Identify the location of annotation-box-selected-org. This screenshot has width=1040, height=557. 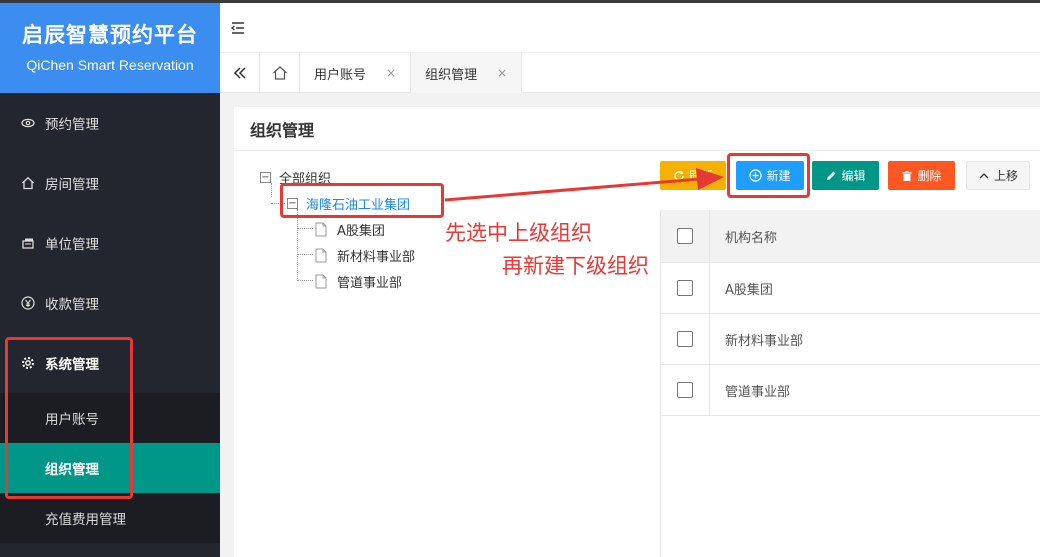
(362, 200).